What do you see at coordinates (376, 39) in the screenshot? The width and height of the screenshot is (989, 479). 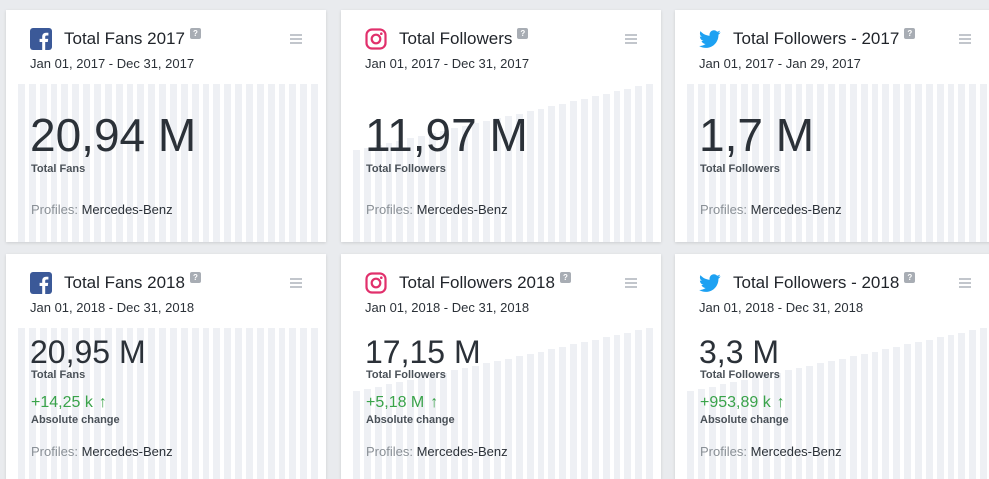 I see `instagram-icon` at bounding box center [376, 39].